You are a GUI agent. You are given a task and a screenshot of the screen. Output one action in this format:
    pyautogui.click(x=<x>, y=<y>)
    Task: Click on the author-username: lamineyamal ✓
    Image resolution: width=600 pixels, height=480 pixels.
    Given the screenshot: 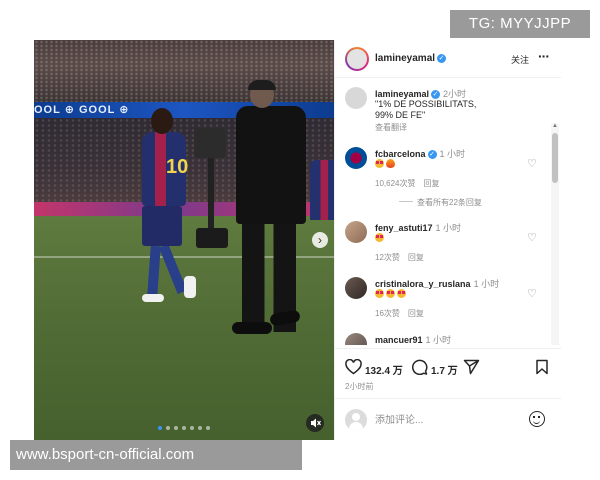 What is the action you would take?
    pyautogui.click(x=411, y=58)
    